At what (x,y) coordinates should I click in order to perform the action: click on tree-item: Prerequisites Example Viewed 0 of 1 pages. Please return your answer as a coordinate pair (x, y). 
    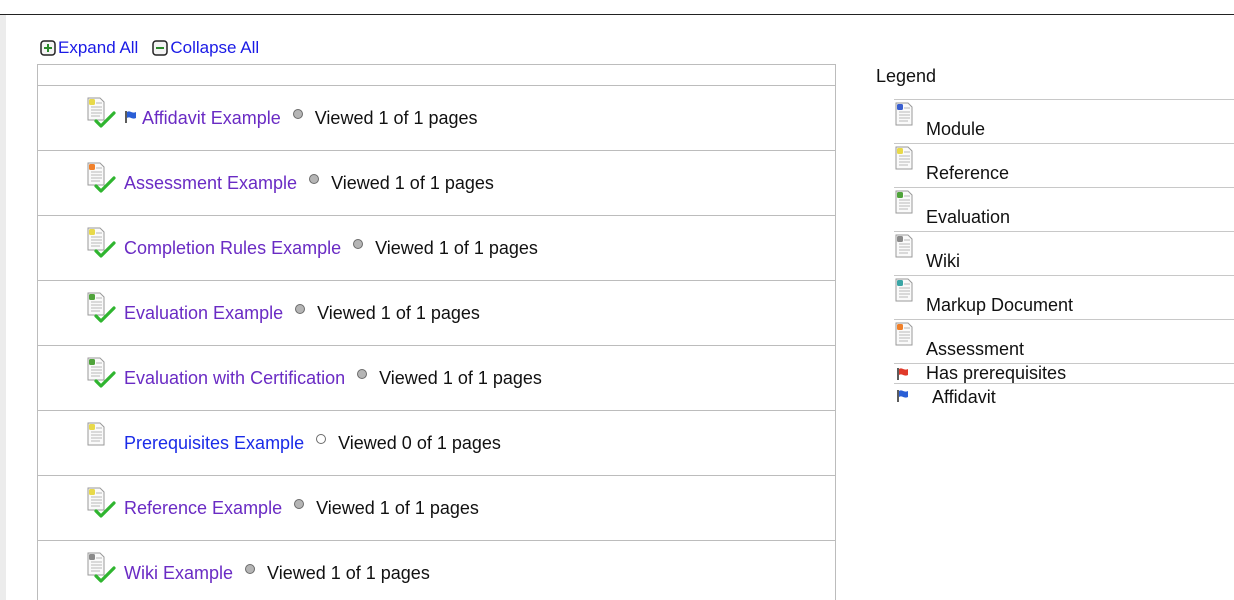
    Looking at the image, I should click on (436, 443).